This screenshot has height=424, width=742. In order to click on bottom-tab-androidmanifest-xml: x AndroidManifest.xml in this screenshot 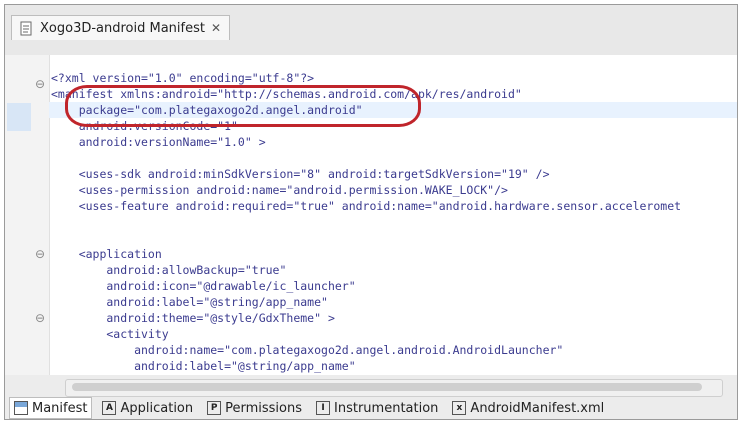, I will do `click(528, 408)`.